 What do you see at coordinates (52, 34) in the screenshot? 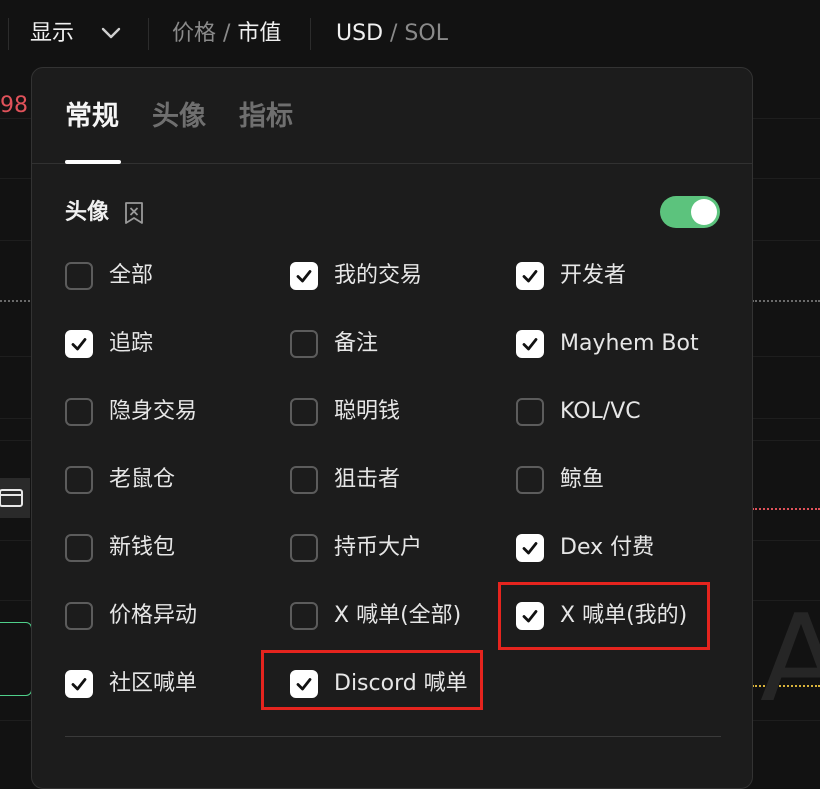
I see `display-dropdown-label: 显示` at bounding box center [52, 34].